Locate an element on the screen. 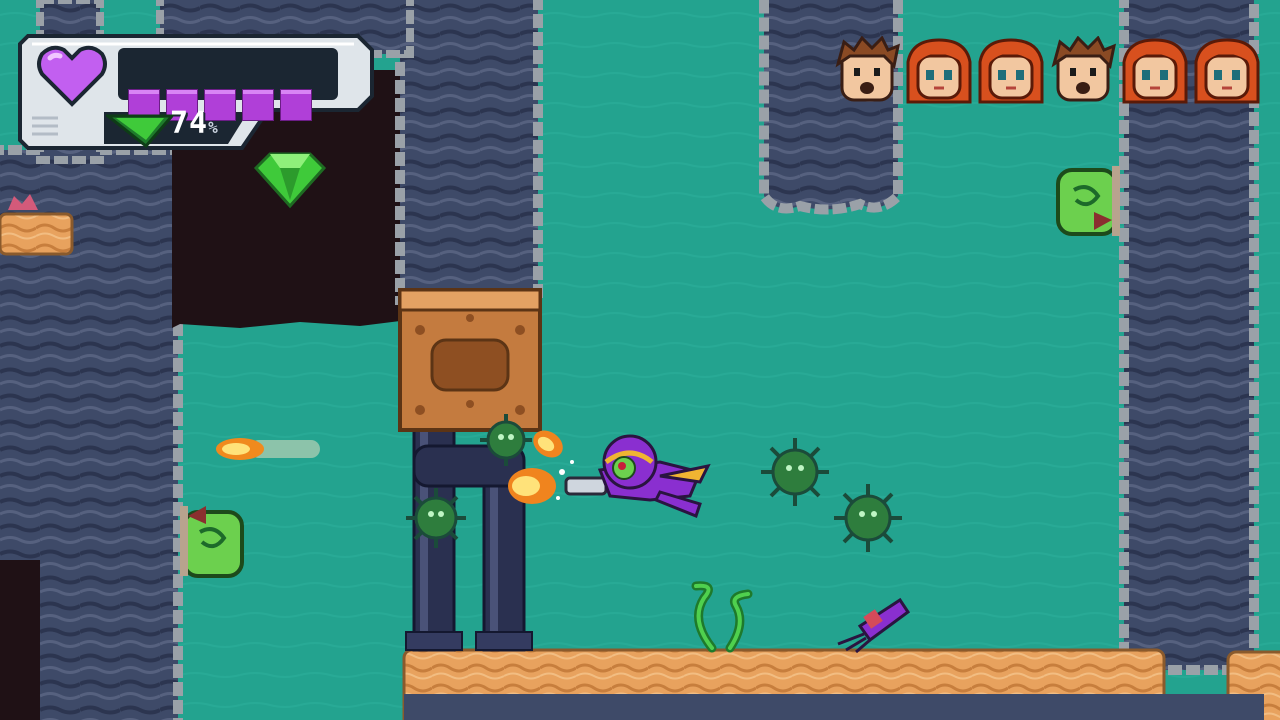 This screenshot has width=1280, height=720. gem-percent-label: 74% is located at coordinates (194, 123).